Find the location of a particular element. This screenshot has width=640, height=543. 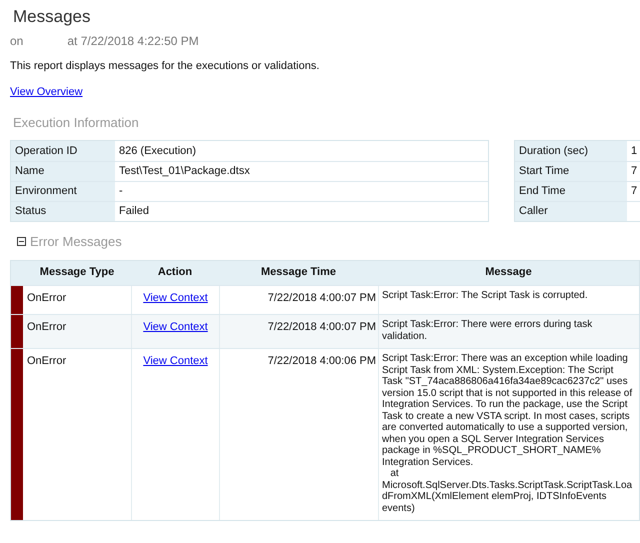

overview-link: View Overview is located at coordinates (46, 92).